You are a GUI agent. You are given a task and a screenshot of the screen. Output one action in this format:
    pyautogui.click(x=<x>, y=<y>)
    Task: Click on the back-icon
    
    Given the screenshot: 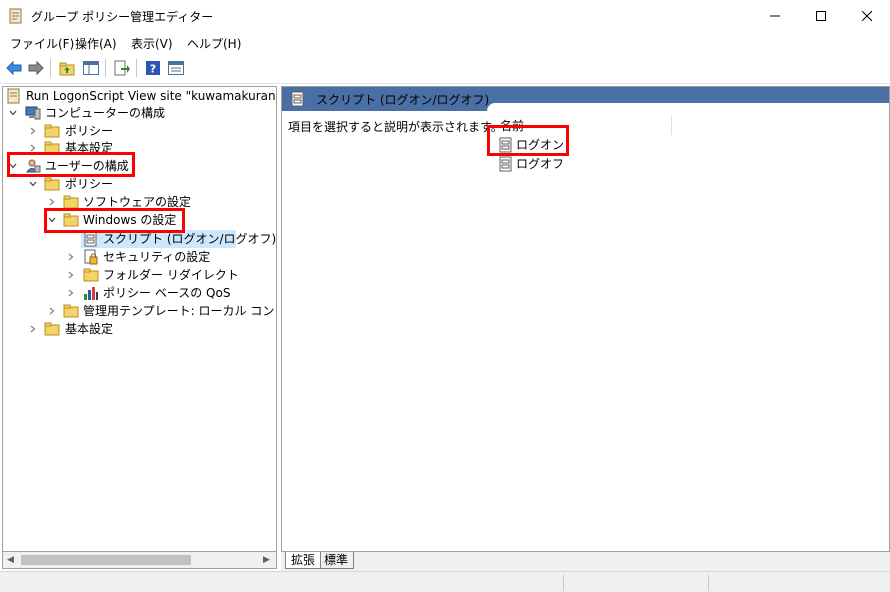 What is the action you would take?
    pyautogui.click(x=14, y=68)
    